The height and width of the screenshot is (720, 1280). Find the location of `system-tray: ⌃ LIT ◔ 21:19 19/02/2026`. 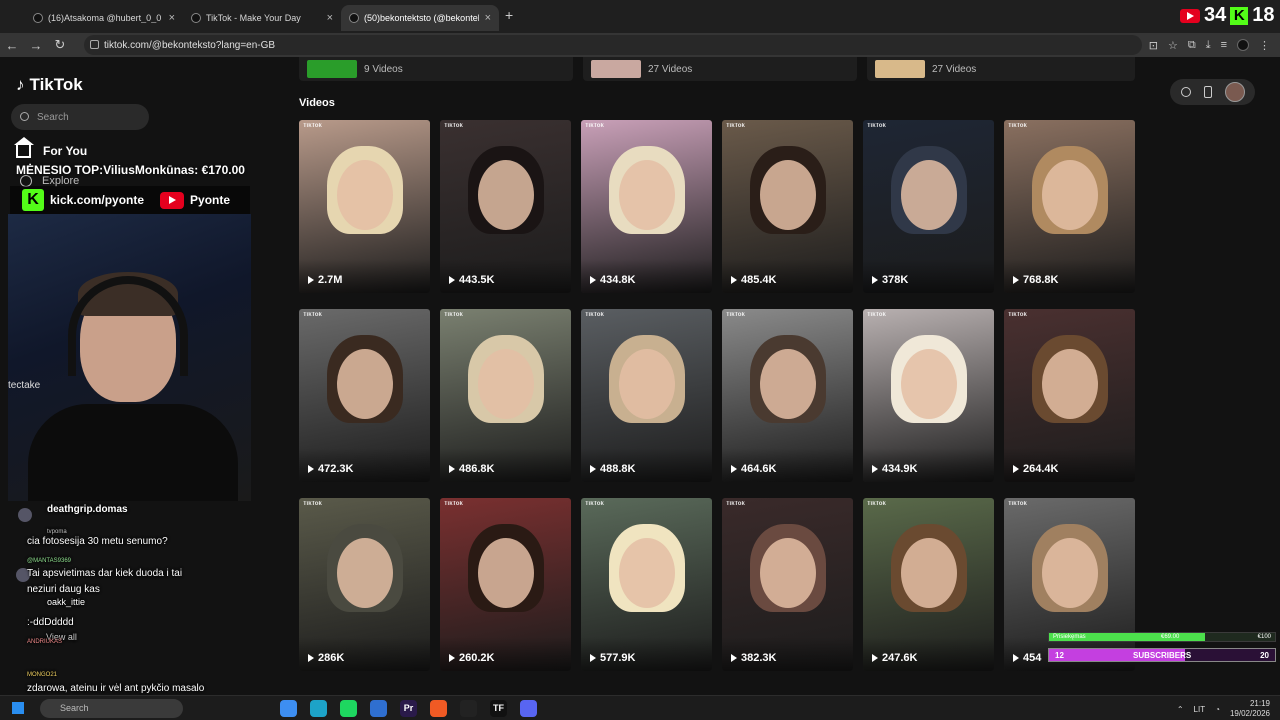

system-tray: ⌃ LIT ◔ 21:19 19/02/2026 is located at coordinates (1223, 709).